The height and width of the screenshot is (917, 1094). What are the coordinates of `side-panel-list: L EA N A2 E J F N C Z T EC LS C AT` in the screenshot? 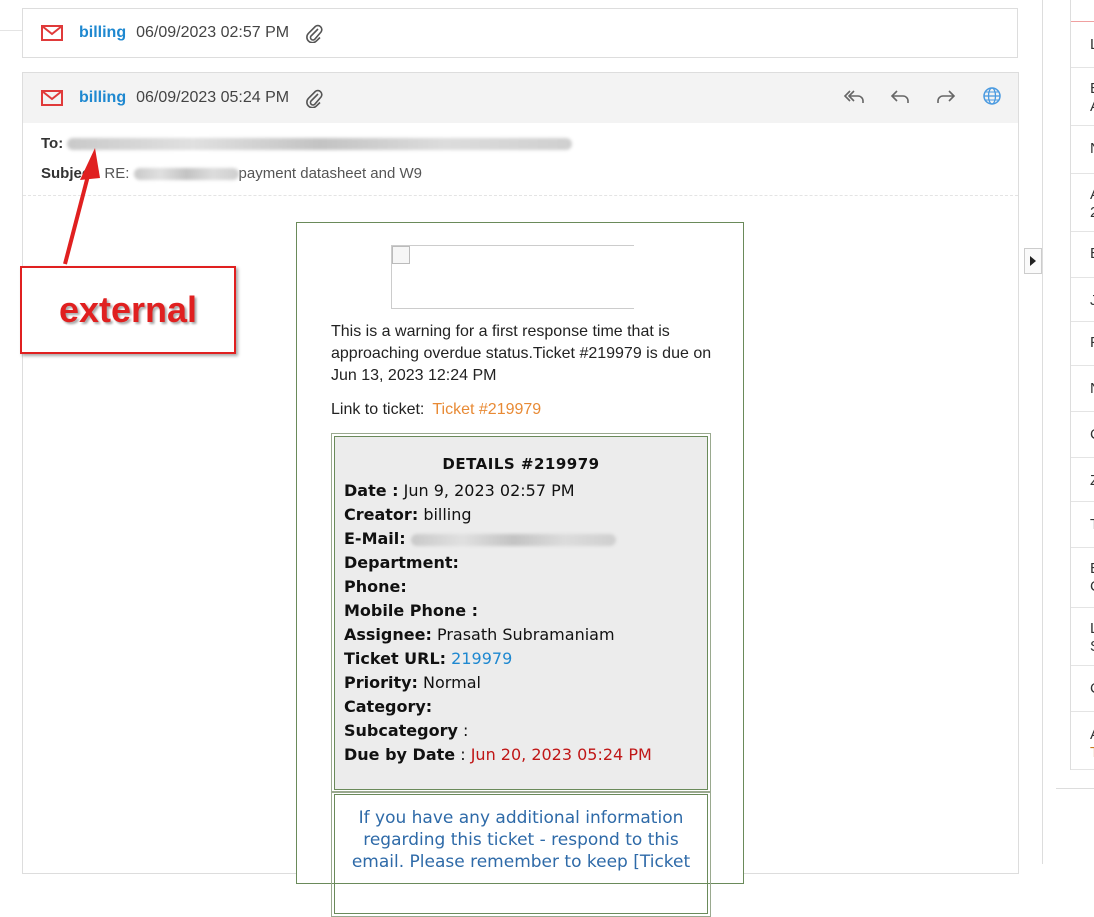 It's located at (1082, 385).